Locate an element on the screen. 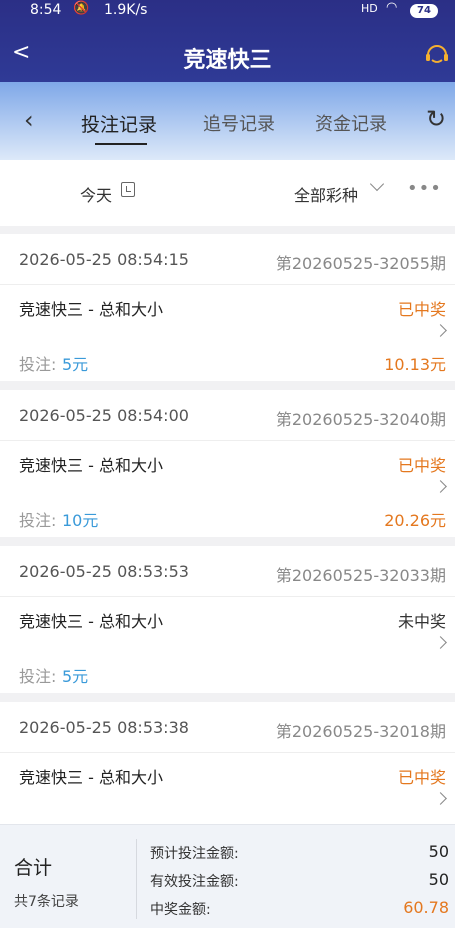 The height and width of the screenshot is (928, 455). record-issue: 第20260525-32033期 is located at coordinates (360, 575).